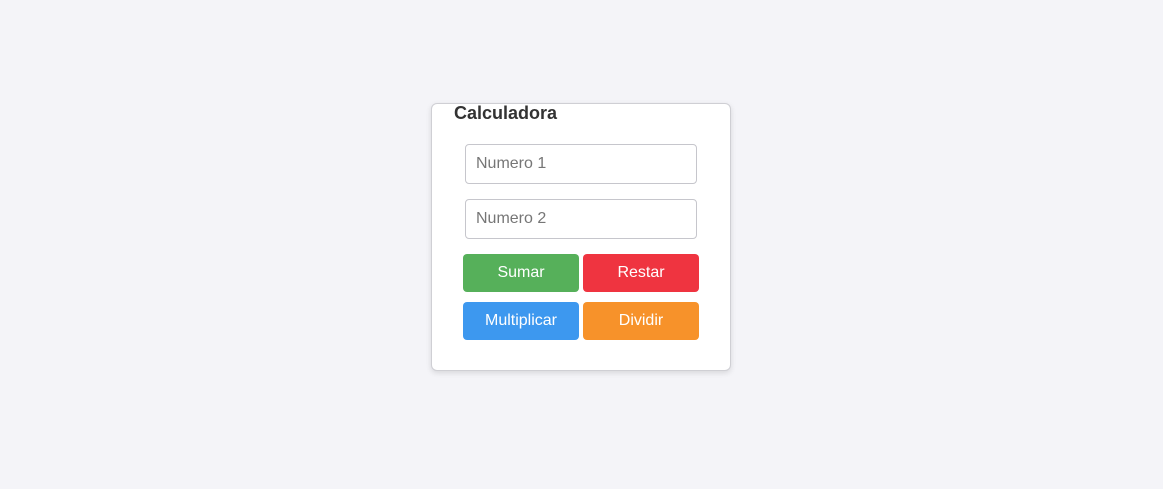 Image resolution: width=1163 pixels, height=489 pixels. I want to click on subtract-button: Restar, so click(641, 273).